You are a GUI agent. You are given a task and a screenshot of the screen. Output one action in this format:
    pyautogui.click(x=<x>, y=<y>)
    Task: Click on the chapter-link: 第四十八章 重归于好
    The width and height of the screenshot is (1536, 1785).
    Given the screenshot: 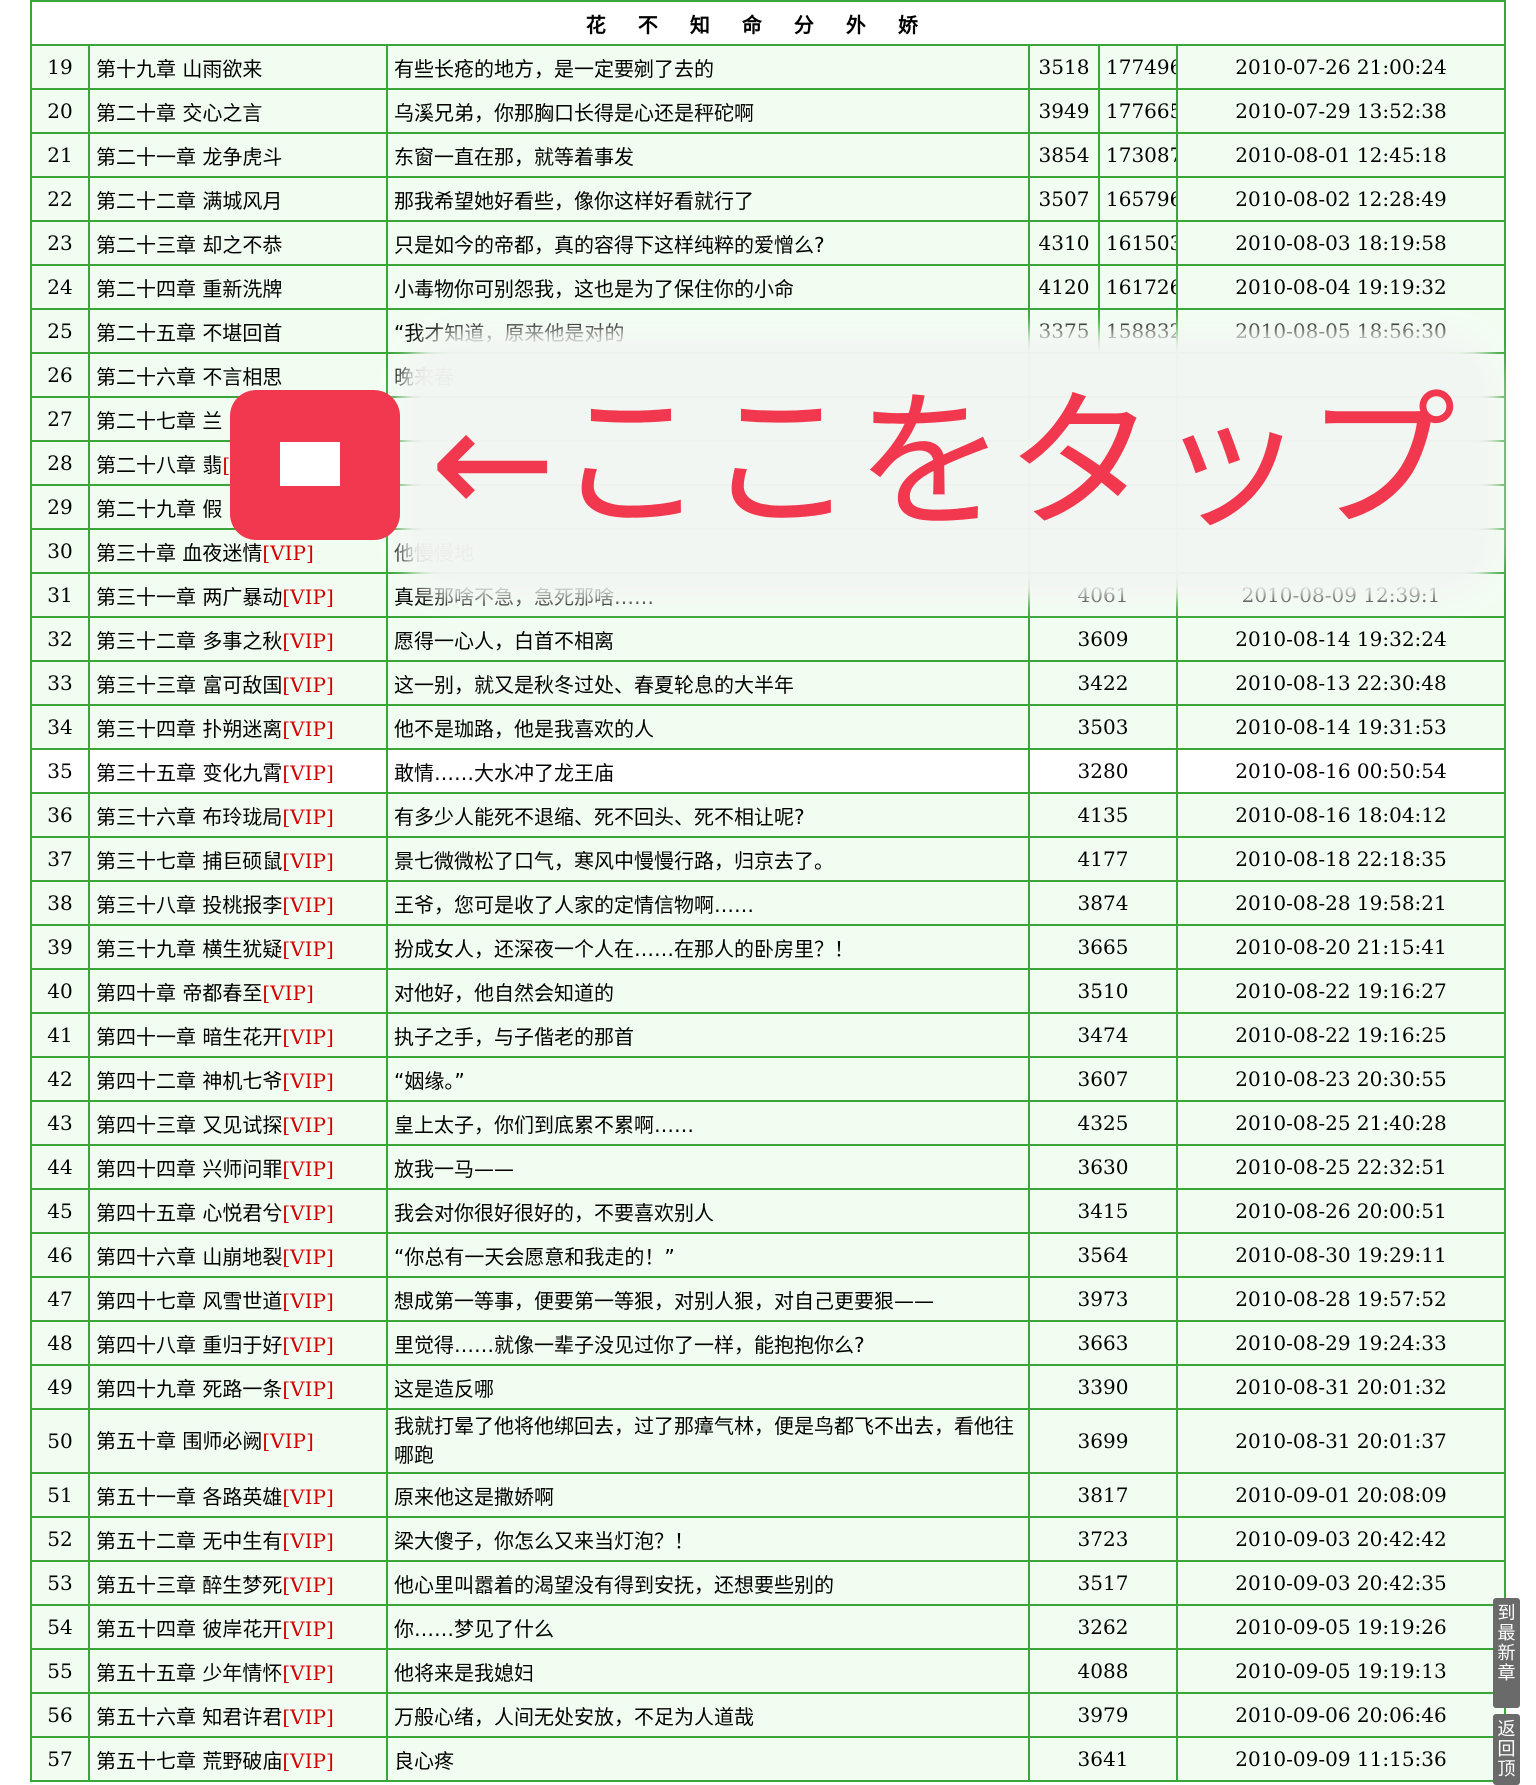 What is the action you would take?
    pyautogui.click(x=189, y=1345)
    